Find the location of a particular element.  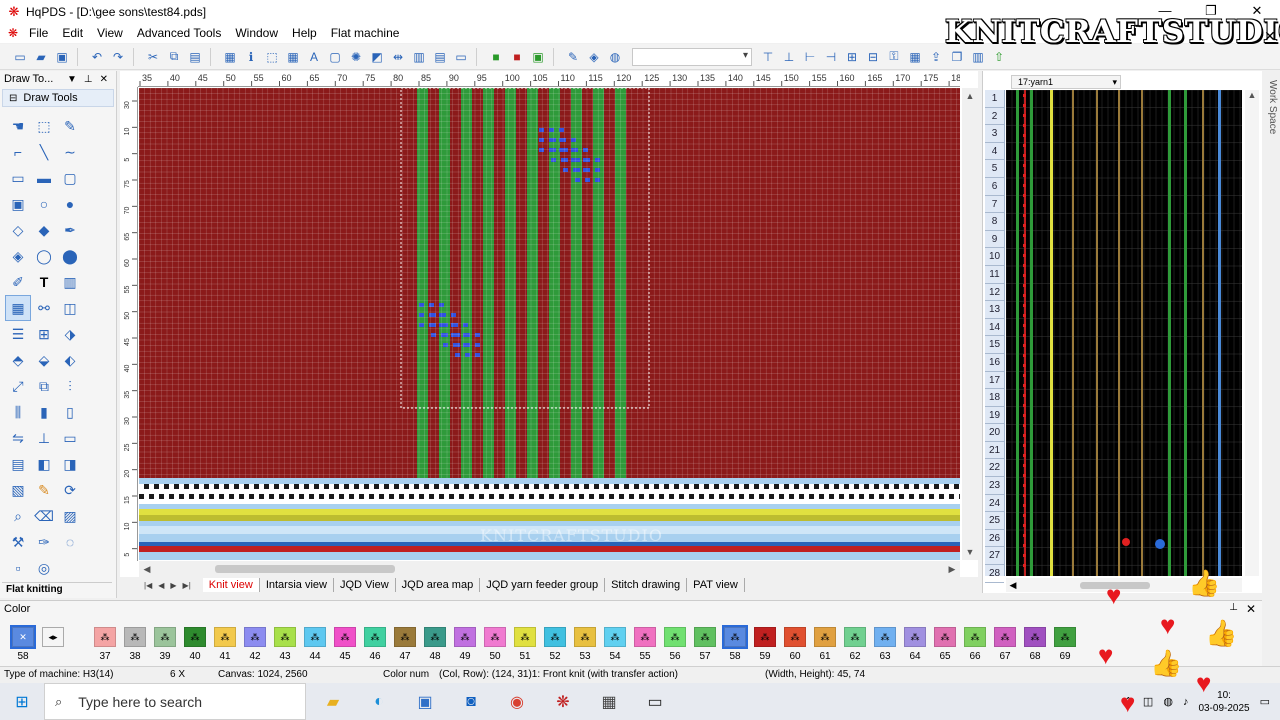

color-pick-icon: ◩ is located at coordinates (377, 57).